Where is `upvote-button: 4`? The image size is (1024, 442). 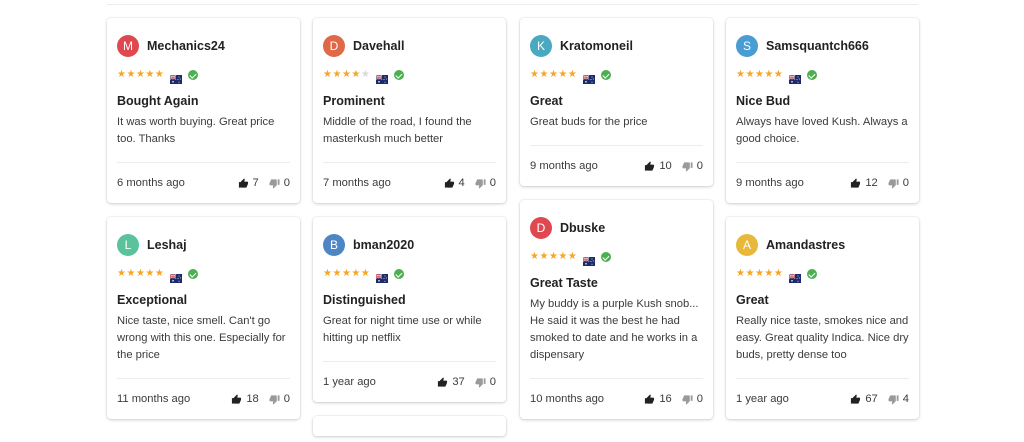 upvote-button: 4 is located at coordinates (454, 183).